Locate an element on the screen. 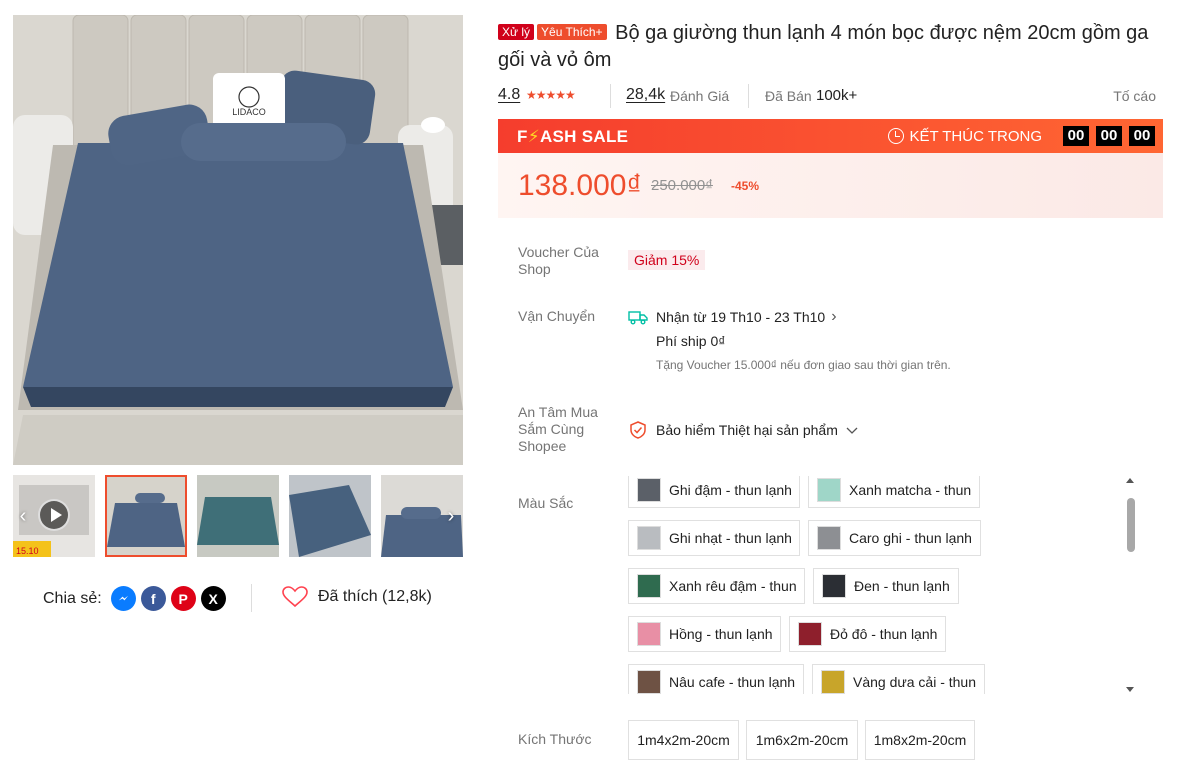  pinterest-icon: P is located at coordinates (183, 598).